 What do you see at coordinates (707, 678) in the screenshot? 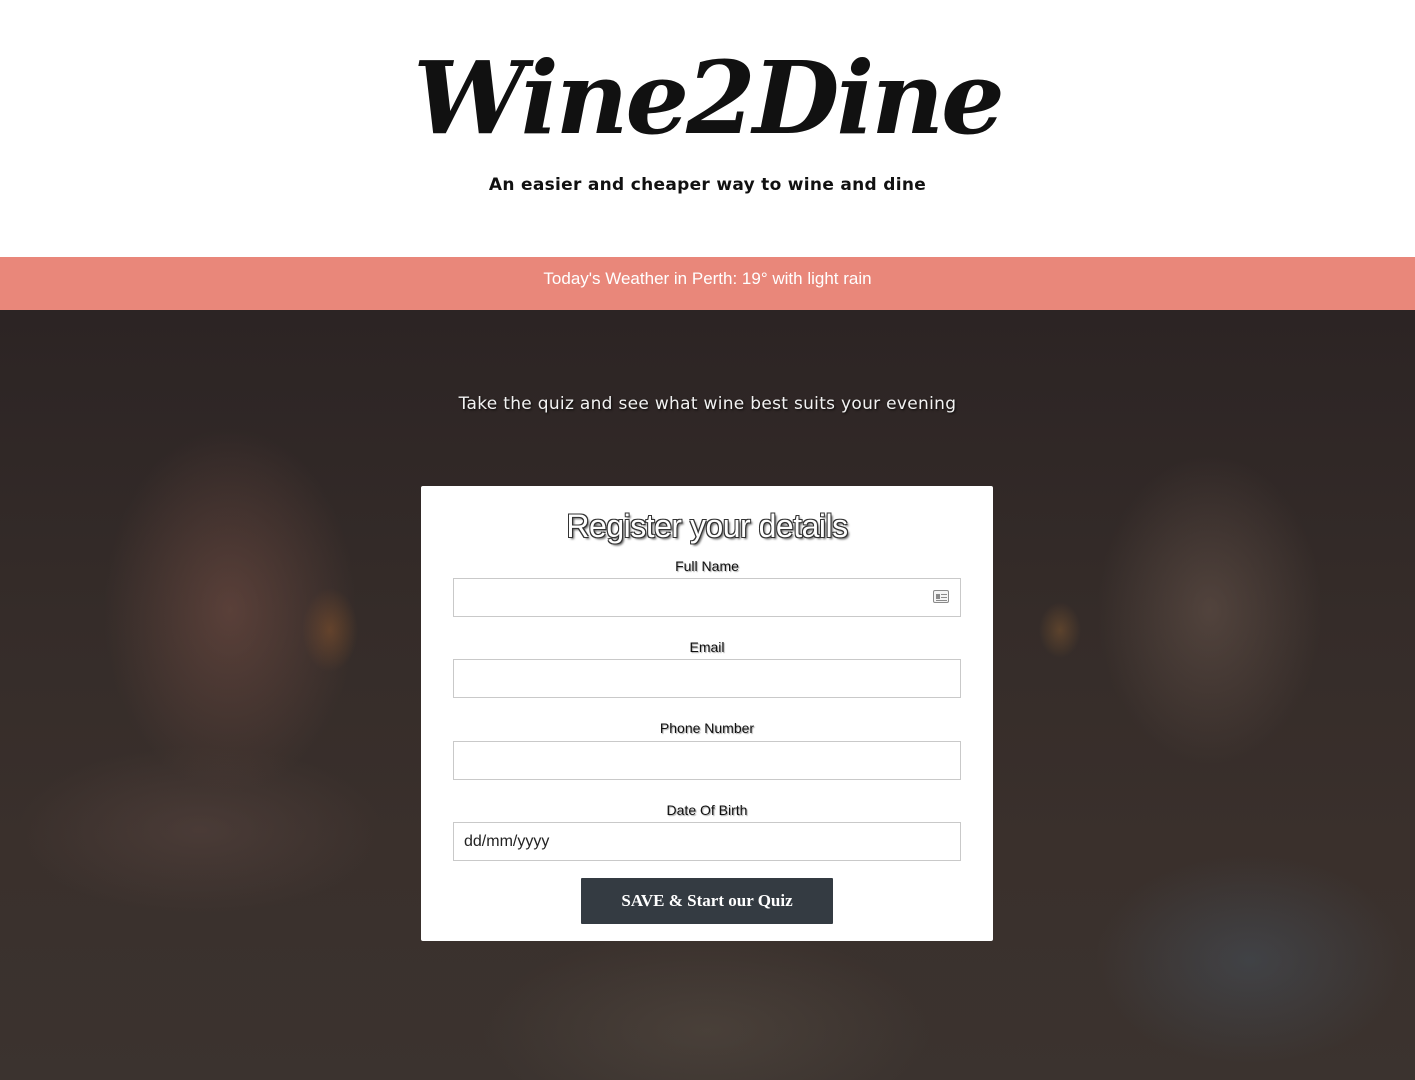
I see `email-input` at bounding box center [707, 678].